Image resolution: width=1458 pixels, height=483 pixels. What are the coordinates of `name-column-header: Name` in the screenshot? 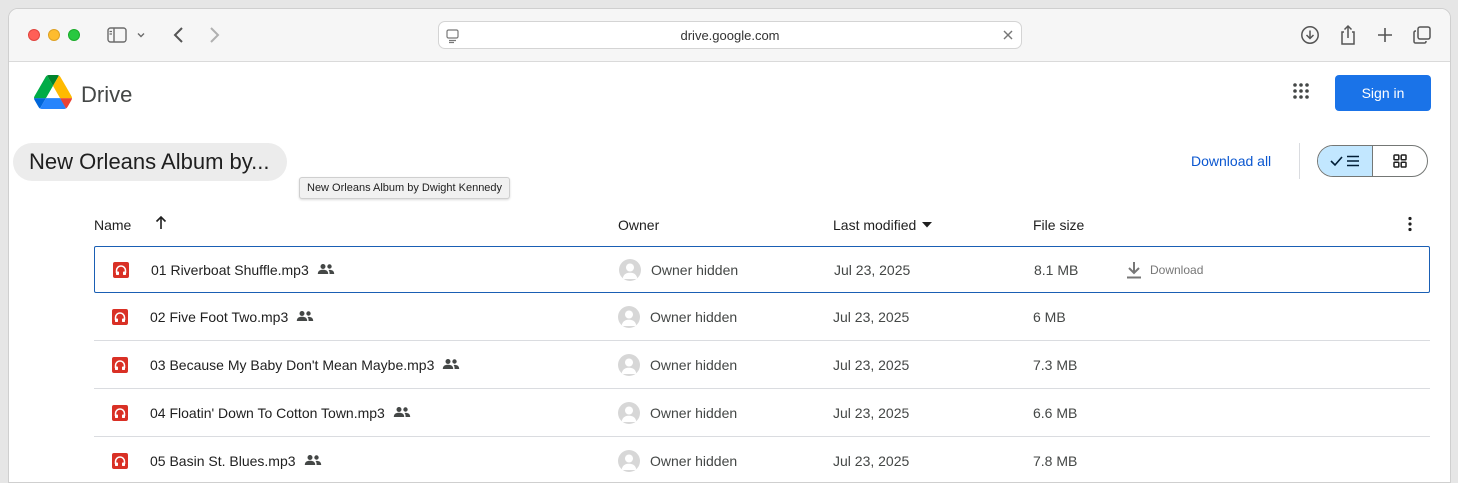 It's located at (112, 225).